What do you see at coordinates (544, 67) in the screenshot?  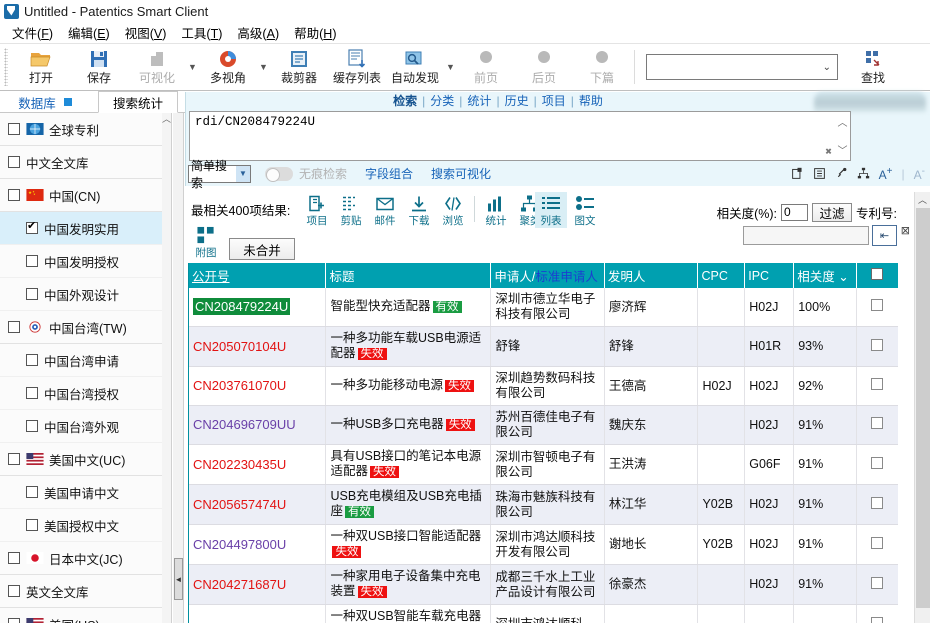 I see `toolbar-nextpage-button: 后页` at bounding box center [544, 67].